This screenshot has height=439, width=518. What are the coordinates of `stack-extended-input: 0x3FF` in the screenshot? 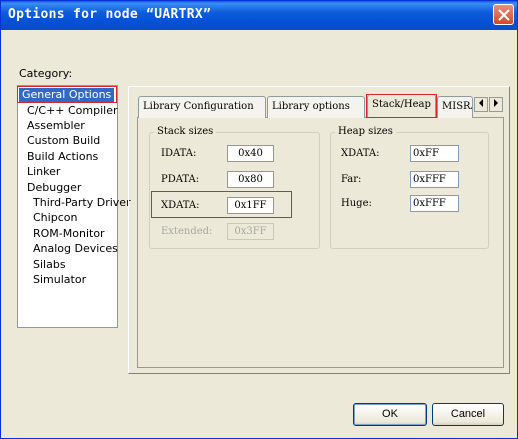 It's located at (250, 231).